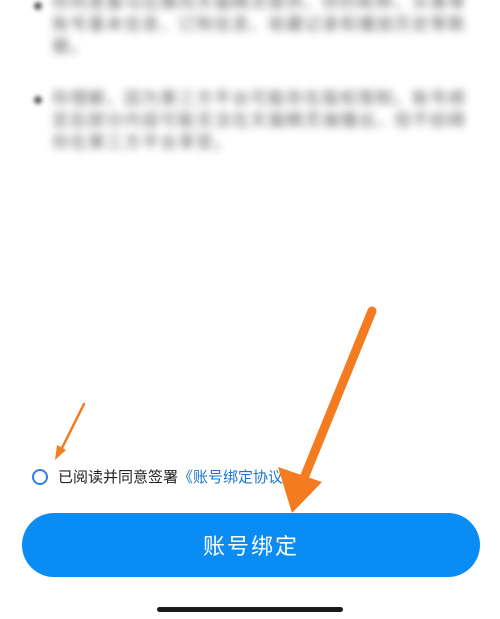  I want to click on bind-account-button: 账号绑定, so click(251, 545).